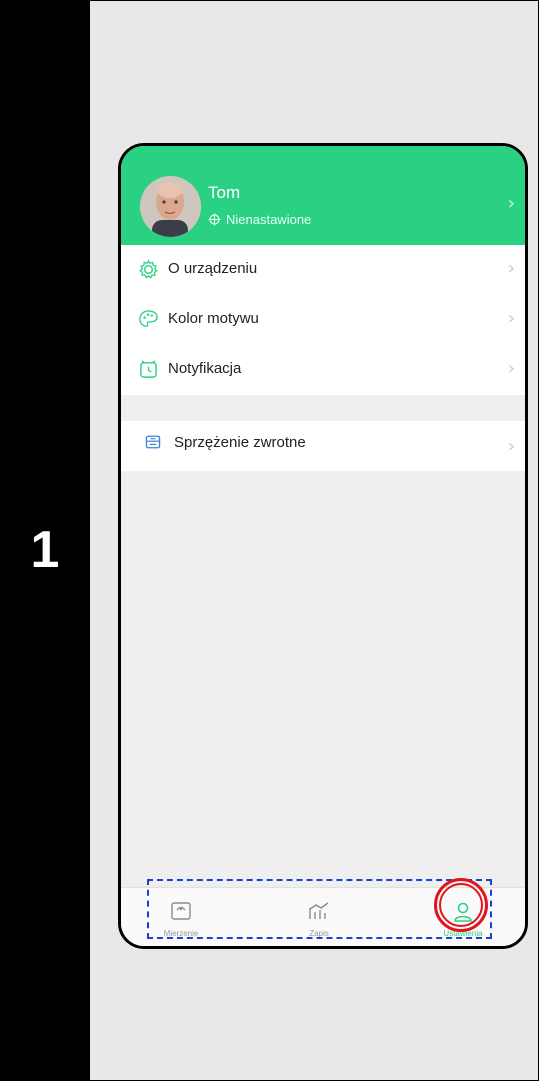  I want to click on menu-item-feedback: Sprzężenie zwrotne ›, so click(323, 446).